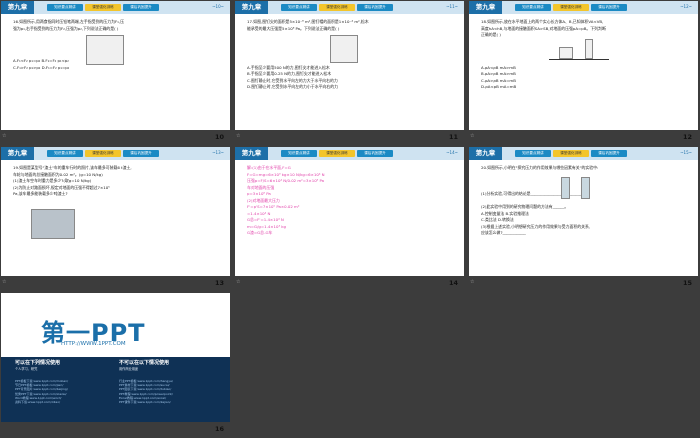 This screenshot has width=700, height=438. Describe the element at coordinates (219, 429) in the screenshot. I see `slide-number: 16` at that location.